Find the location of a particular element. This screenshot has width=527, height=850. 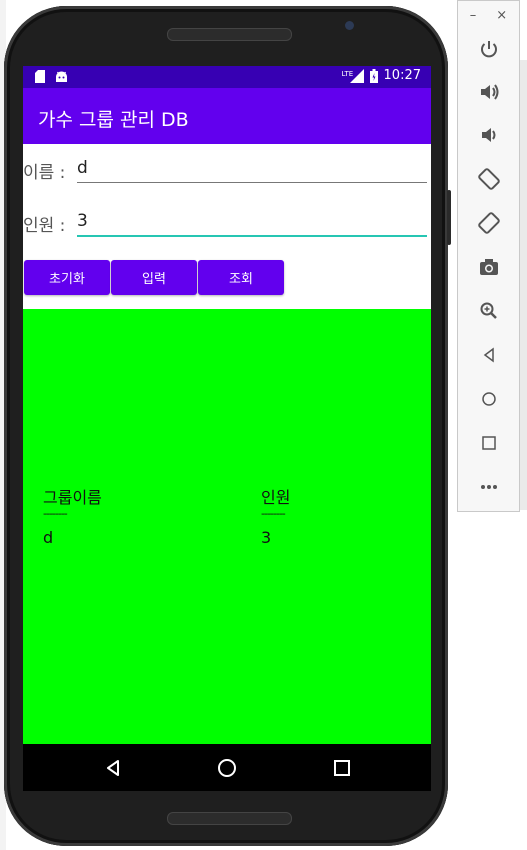

front-camera is located at coordinates (349, 25).